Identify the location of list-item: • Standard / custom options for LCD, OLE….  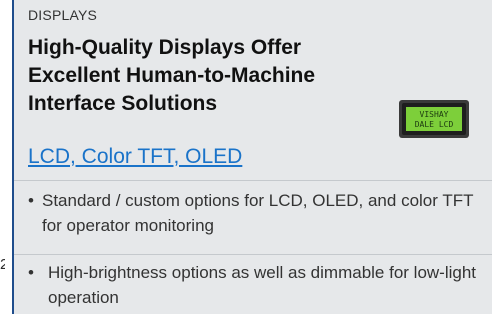
(255, 213).